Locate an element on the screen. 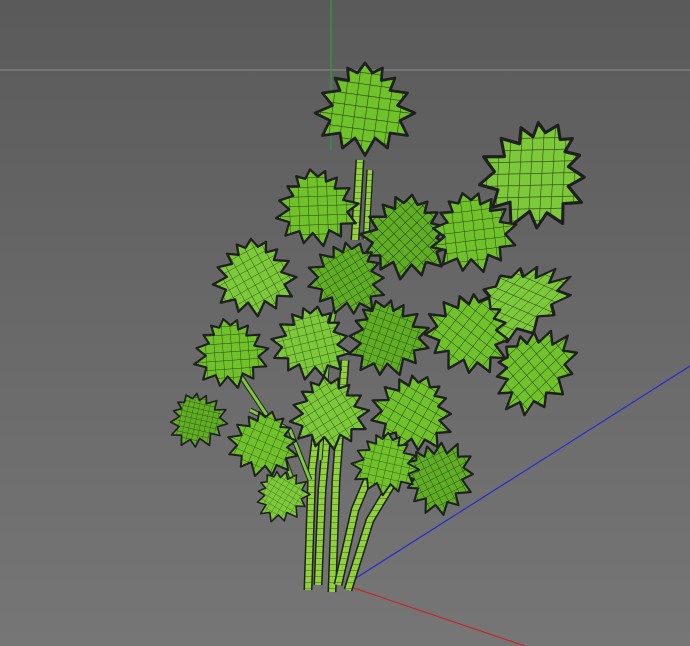 The image size is (690, 646). leaf-left-upper is located at coordinates (254, 278).